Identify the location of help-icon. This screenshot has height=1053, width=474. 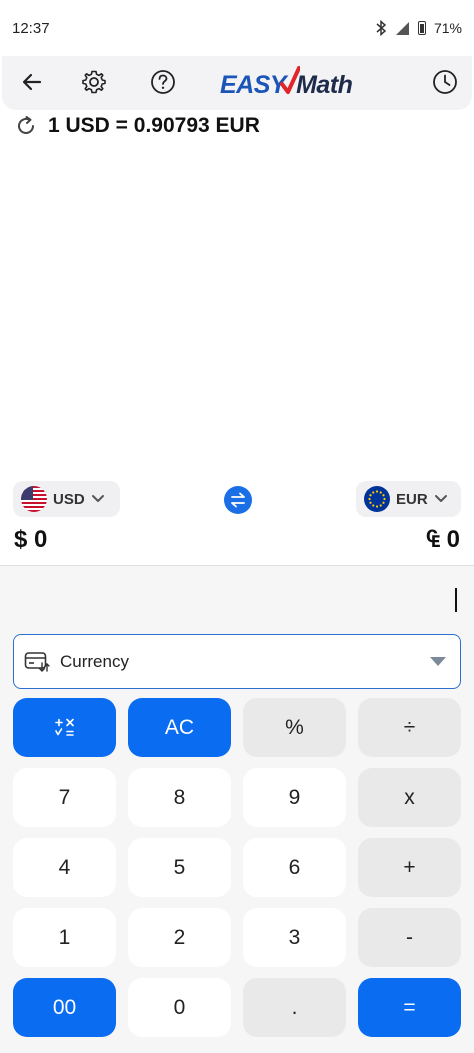
(163, 82).